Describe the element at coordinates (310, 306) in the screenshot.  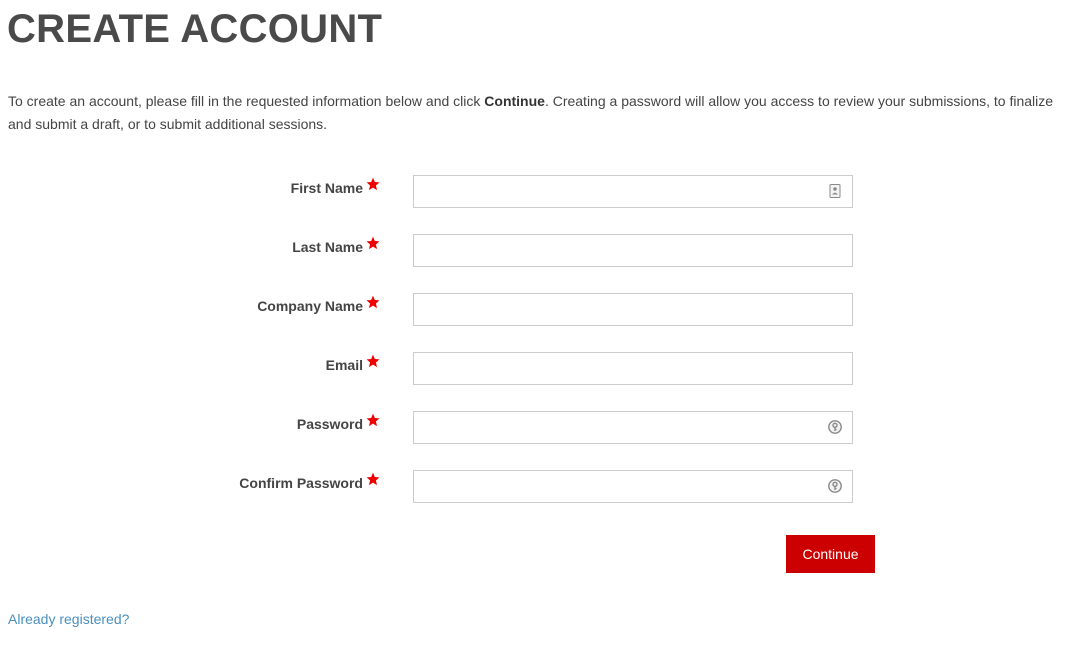
I see `company-name-label: Company Name` at that location.